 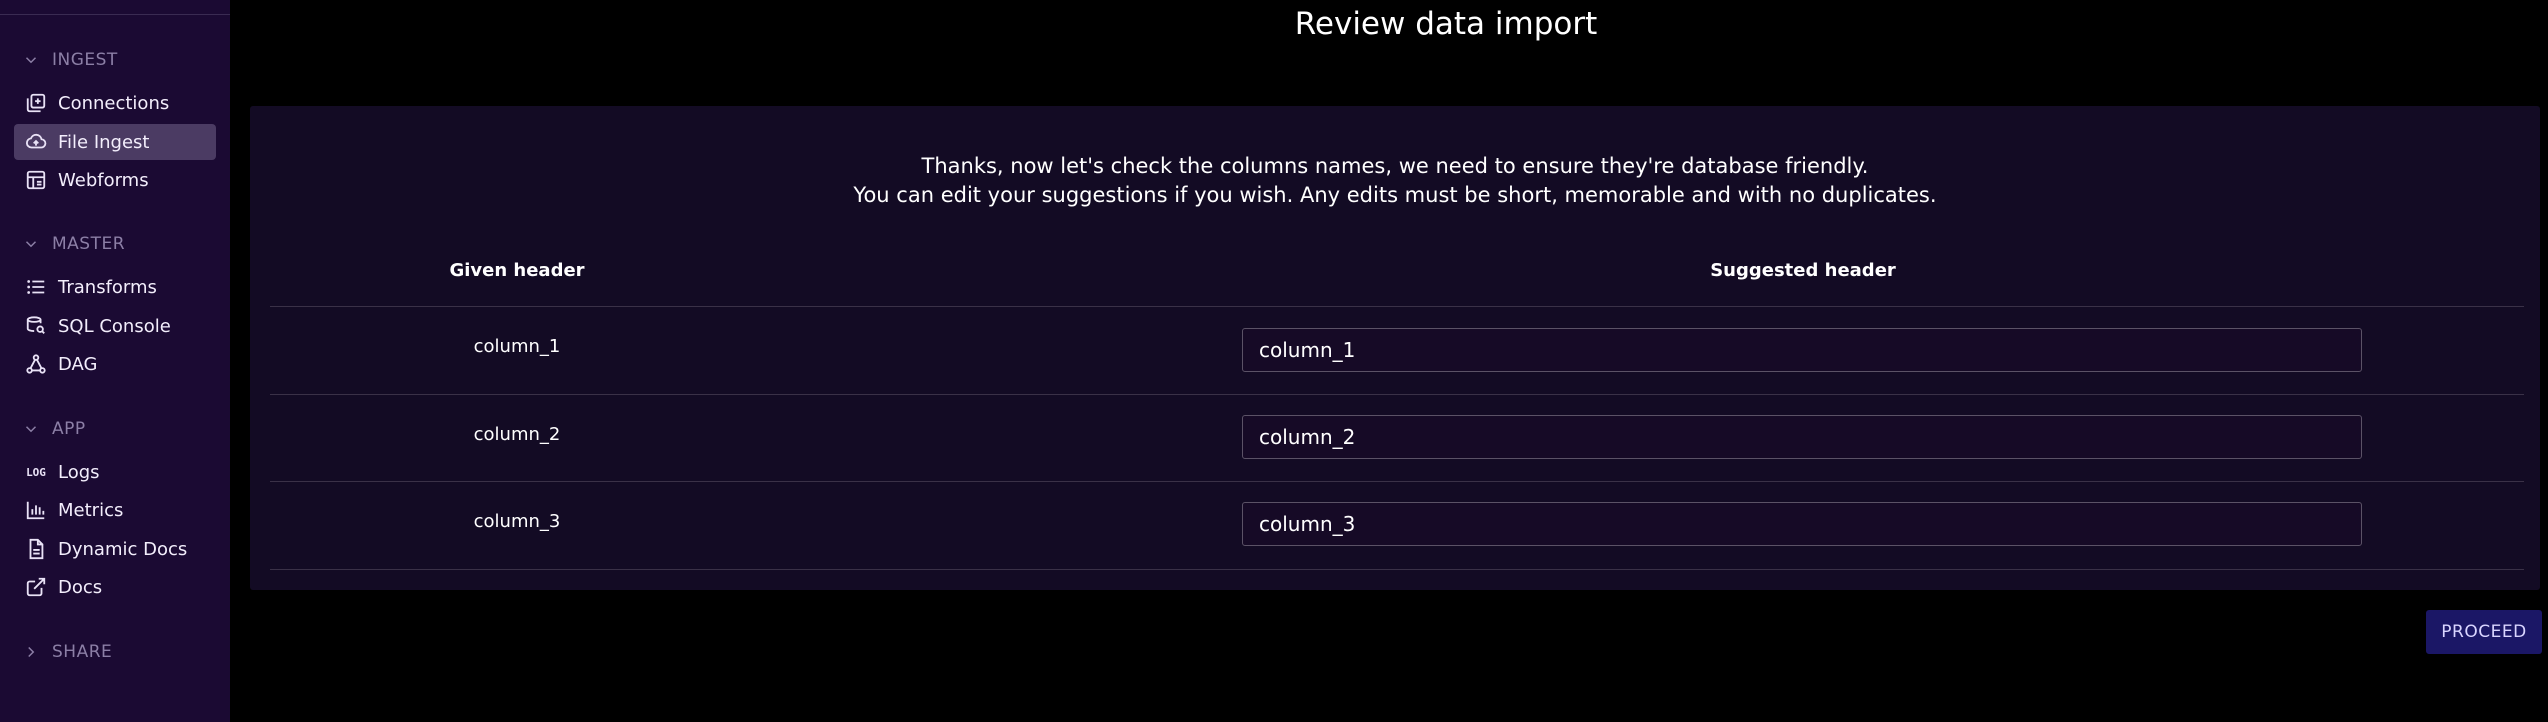 What do you see at coordinates (103, 180) in the screenshot?
I see `sidebar-item-label: Webforms` at bounding box center [103, 180].